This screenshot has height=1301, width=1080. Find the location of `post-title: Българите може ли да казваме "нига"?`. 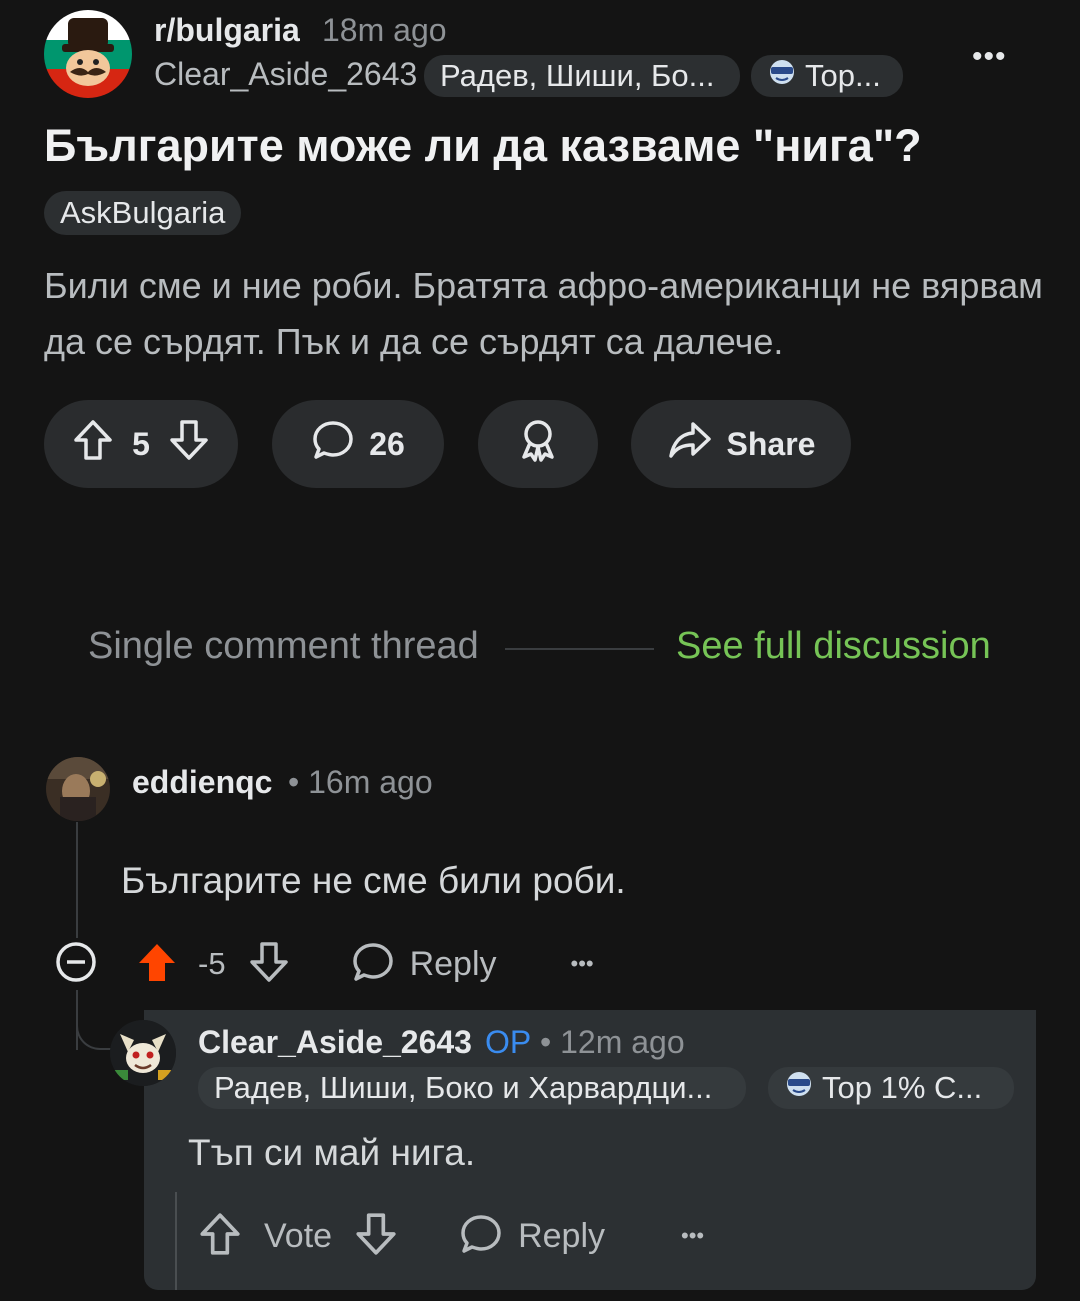

post-title: Българите може ли да казваме "нига"? is located at coordinates (483, 145).